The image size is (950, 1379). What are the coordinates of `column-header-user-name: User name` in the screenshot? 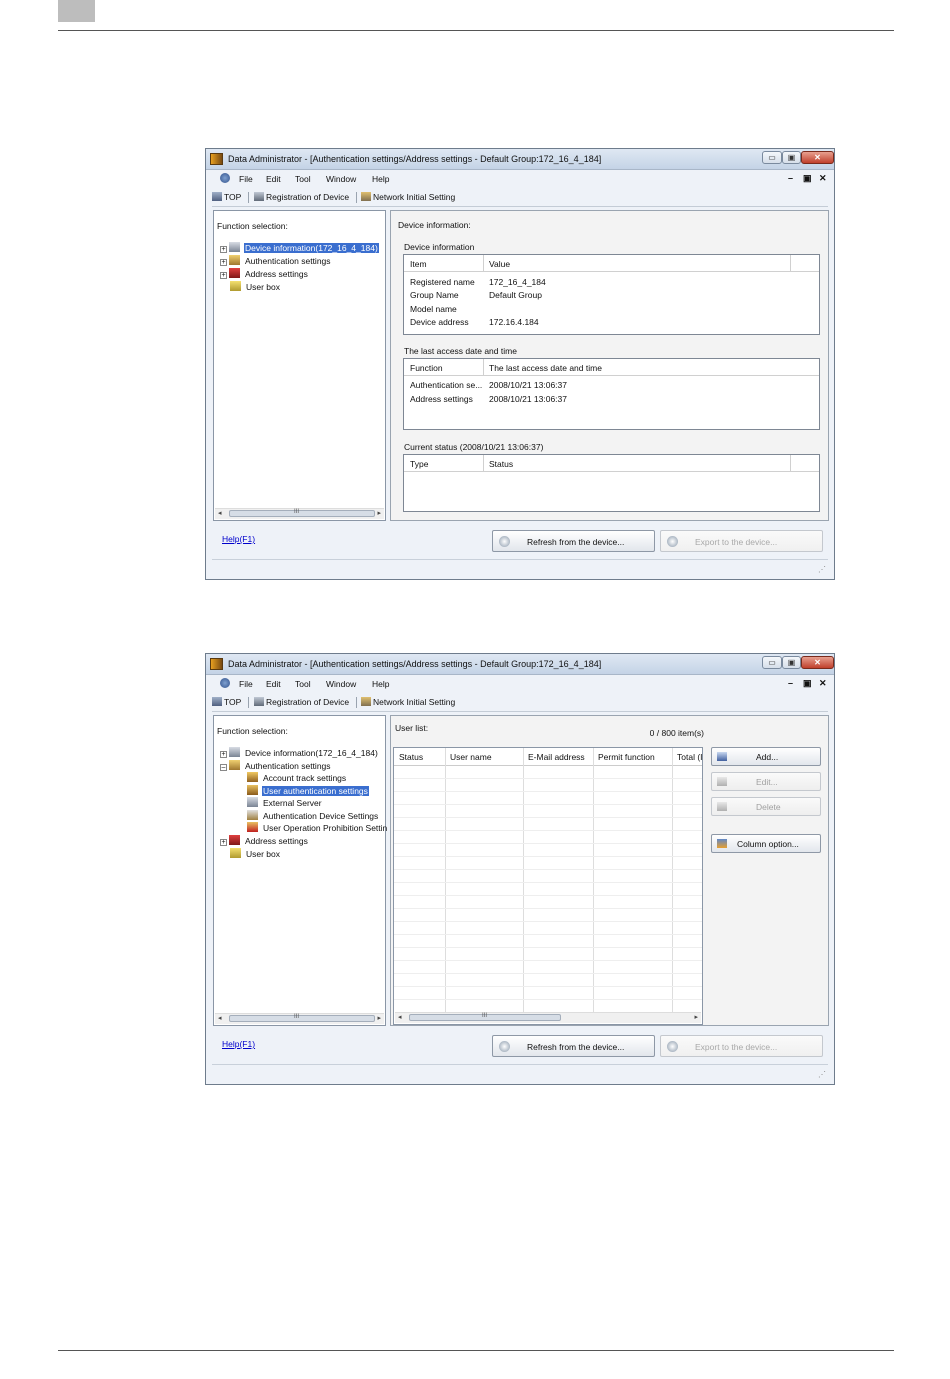 It's located at (471, 757).